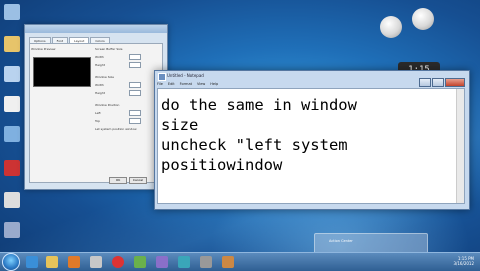 The height and width of the screenshot is (271, 480). Describe the element at coordinates (140, 262) in the screenshot. I see `app3-icon` at that location.